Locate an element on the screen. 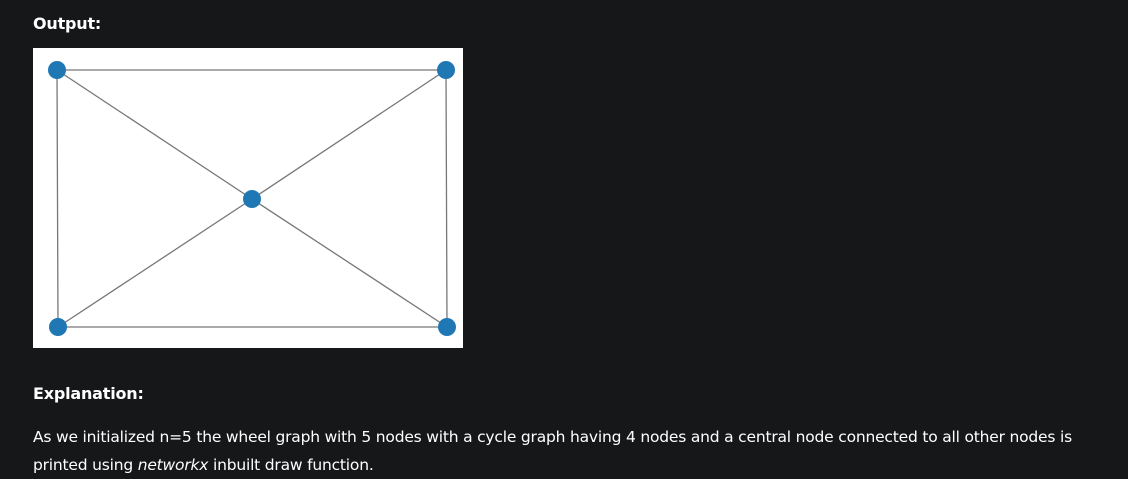 The width and height of the screenshot is (1128, 479). node-top-right is located at coordinates (446, 70).